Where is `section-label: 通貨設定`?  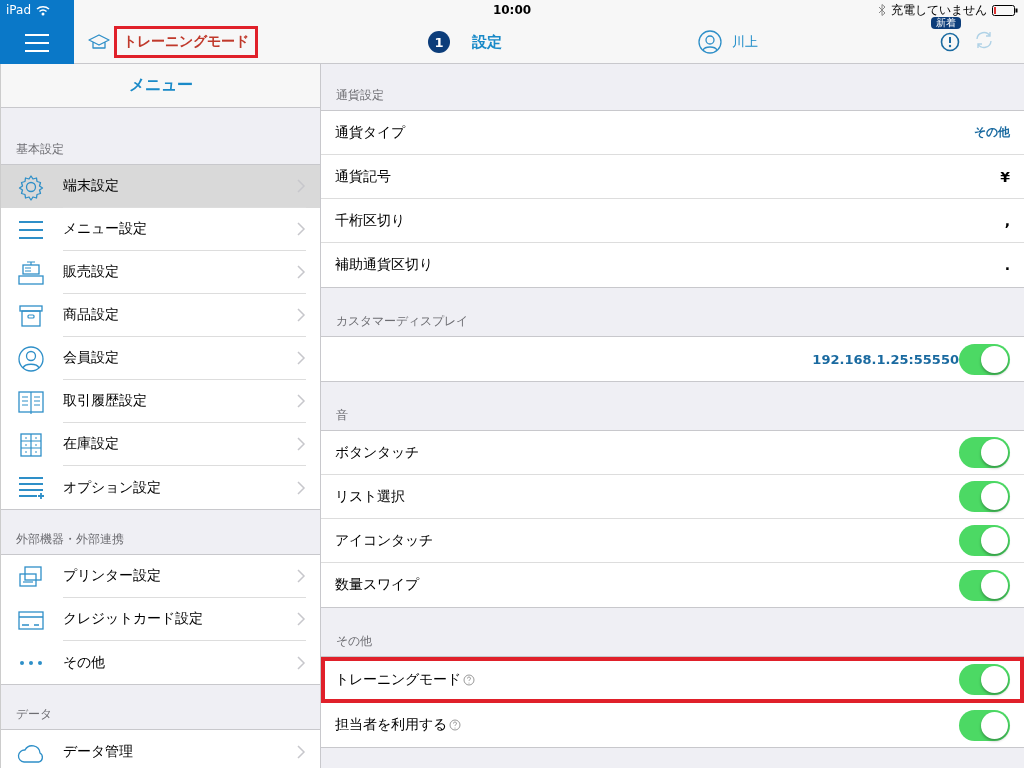
section-label: 通貨設定 is located at coordinates (360, 95).